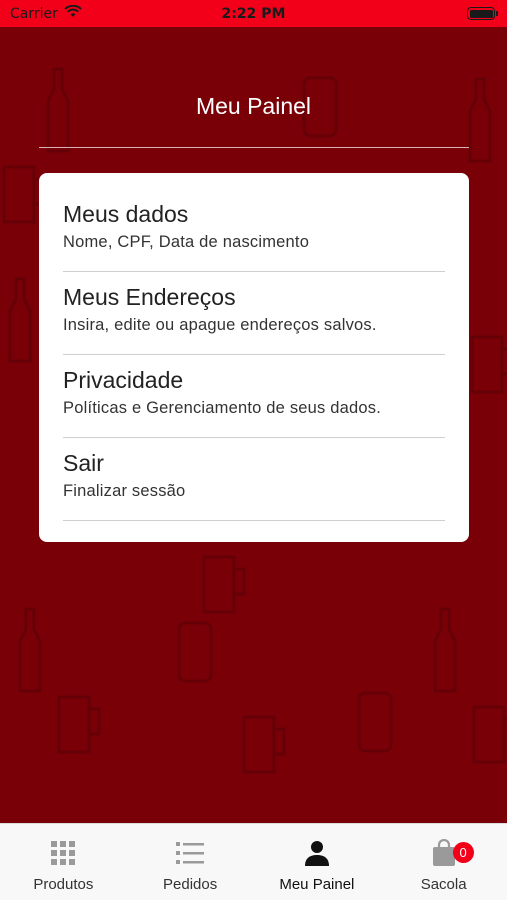  What do you see at coordinates (482, 13) in the screenshot?
I see `battery-icon` at bounding box center [482, 13].